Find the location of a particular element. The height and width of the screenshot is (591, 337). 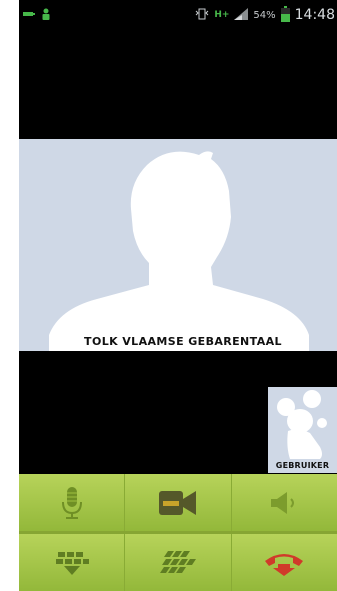

remote-caller-label: TOLK VLAAMSE GEBARENTAAL is located at coordinates (183, 342).